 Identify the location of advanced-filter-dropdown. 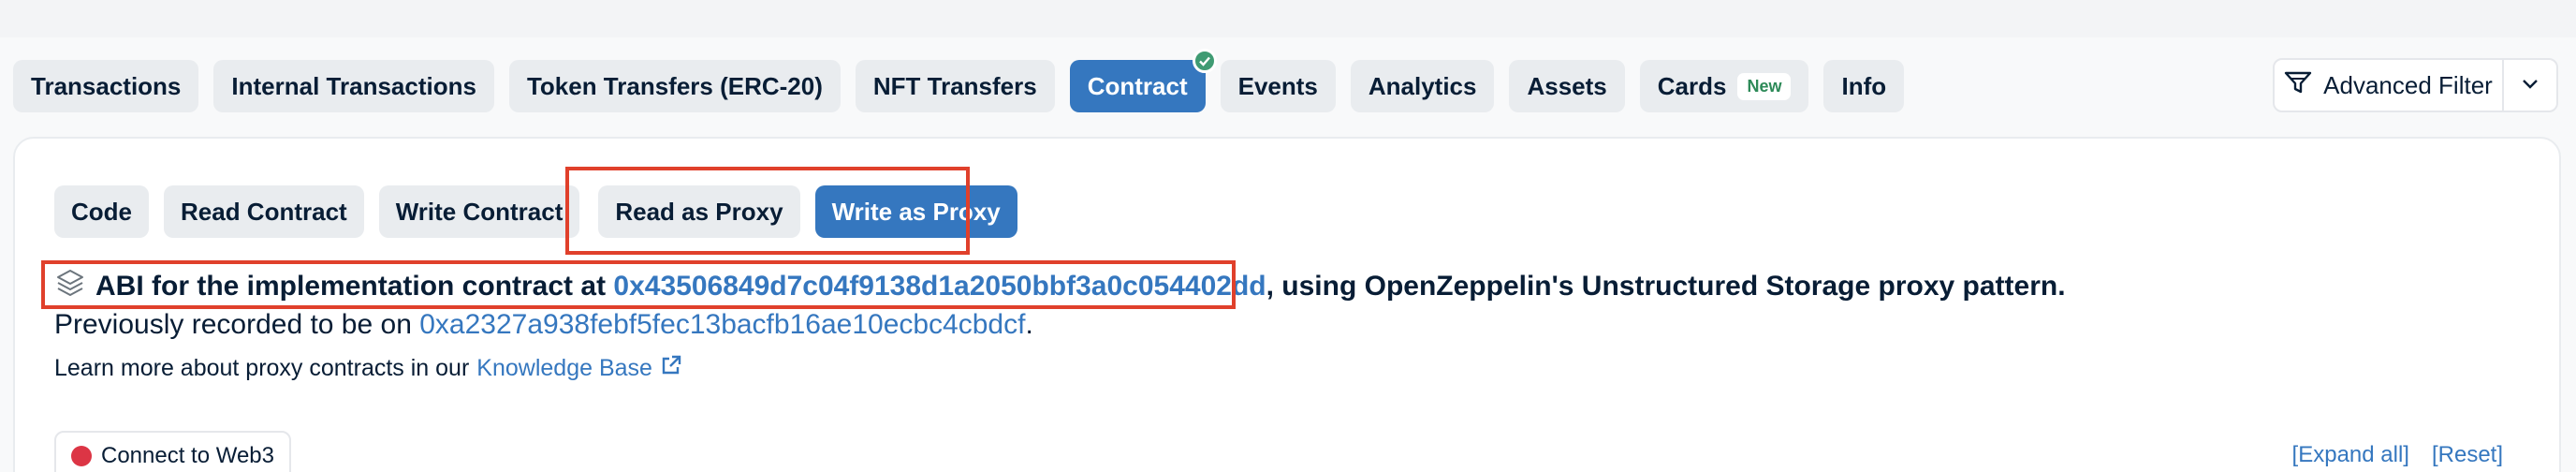
(2530, 85).